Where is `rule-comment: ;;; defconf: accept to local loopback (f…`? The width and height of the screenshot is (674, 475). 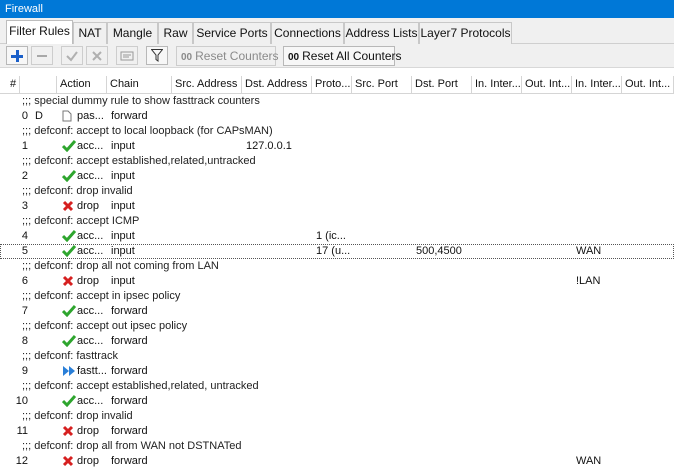
rule-comment: ;;; defconf: accept to local loopback (f… is located at coordinates (147, 131).